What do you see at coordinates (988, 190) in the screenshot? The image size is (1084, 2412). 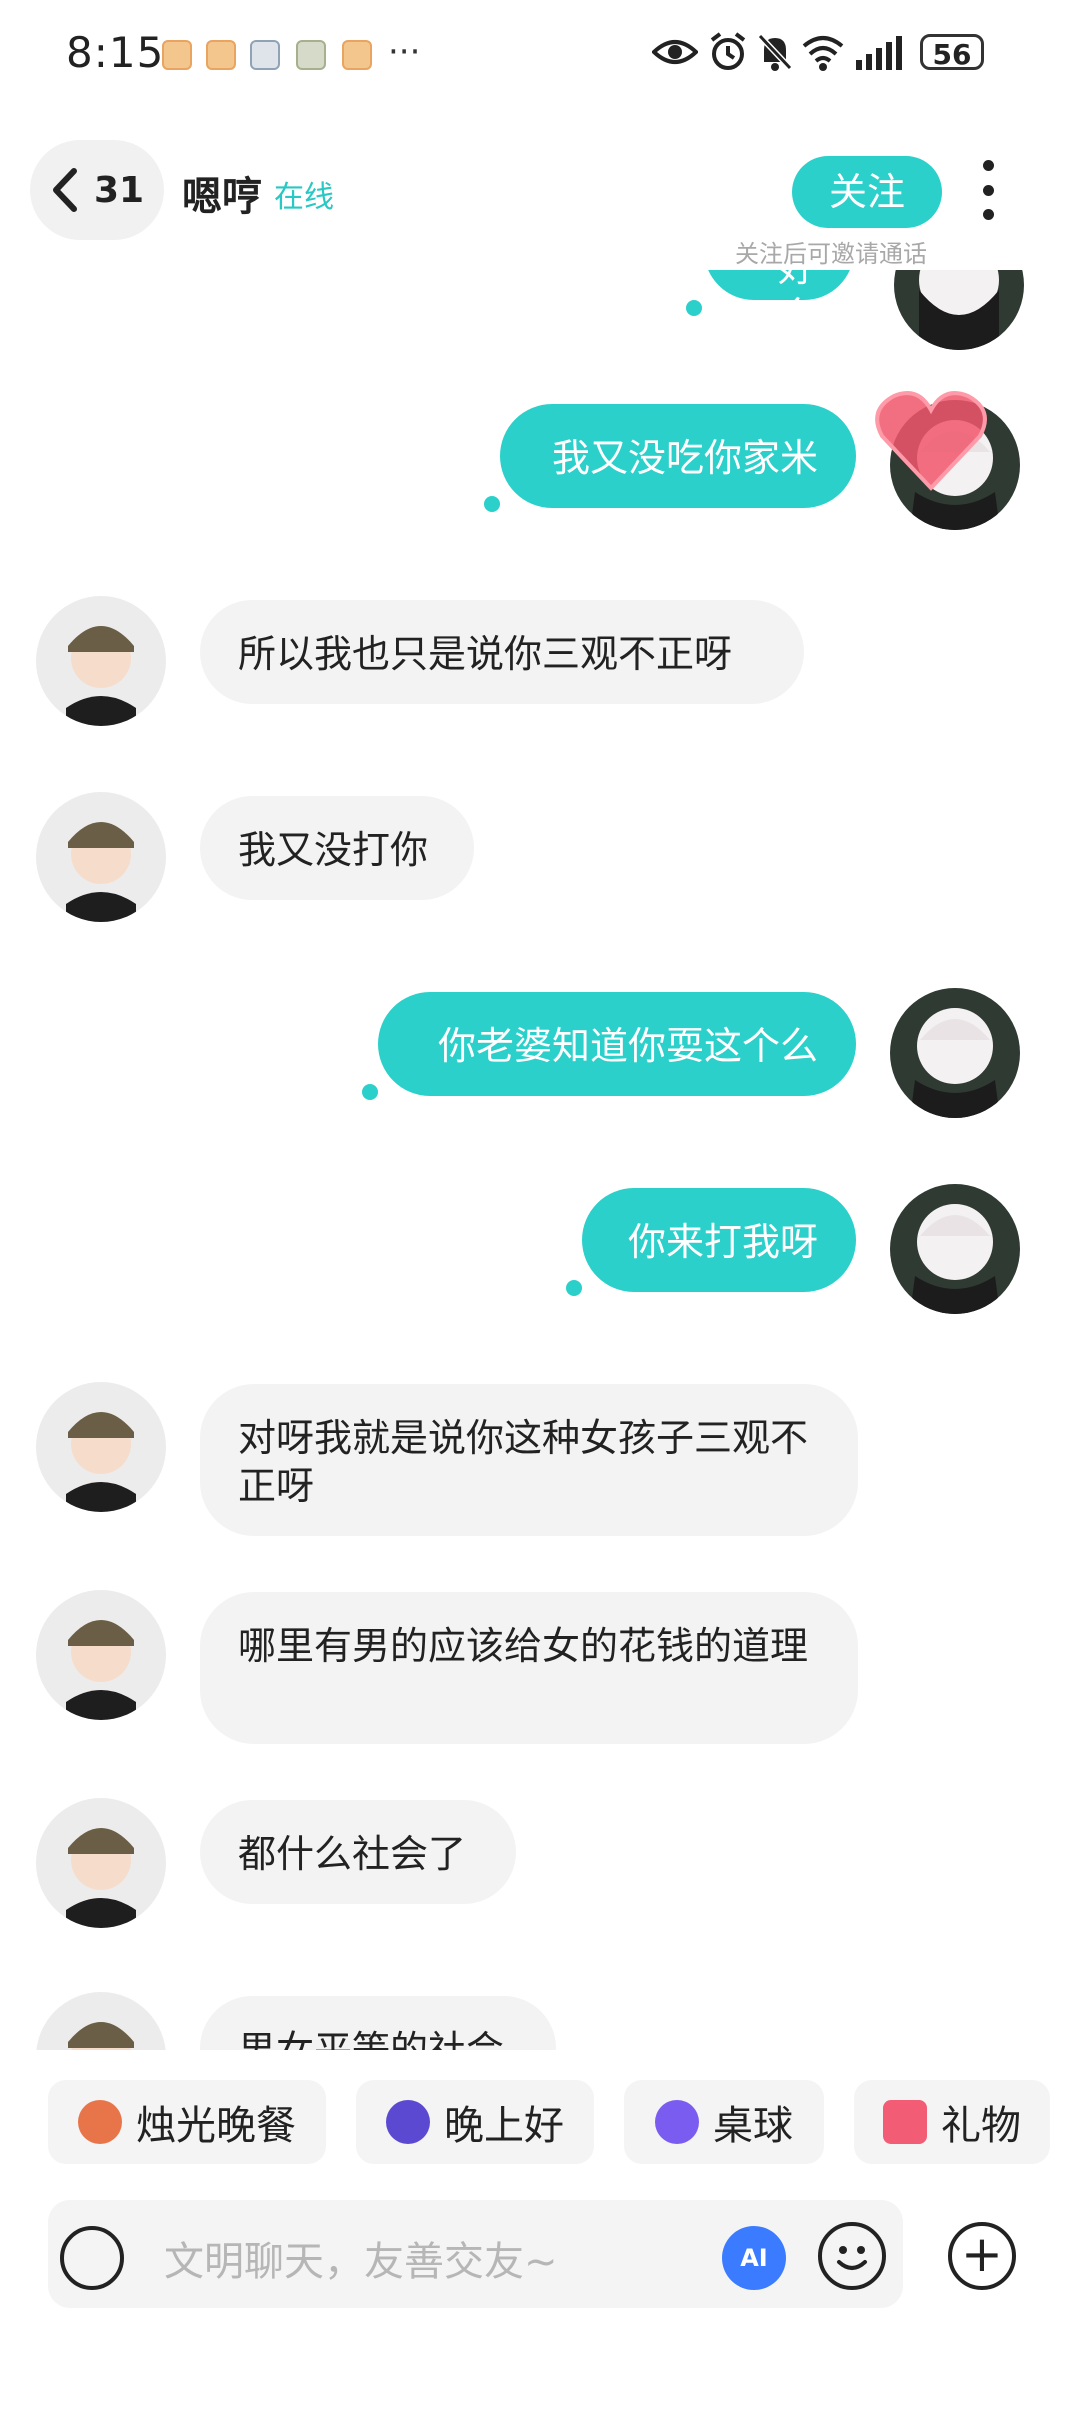 I see `more-options-icon` at bounding box center [988, 190].